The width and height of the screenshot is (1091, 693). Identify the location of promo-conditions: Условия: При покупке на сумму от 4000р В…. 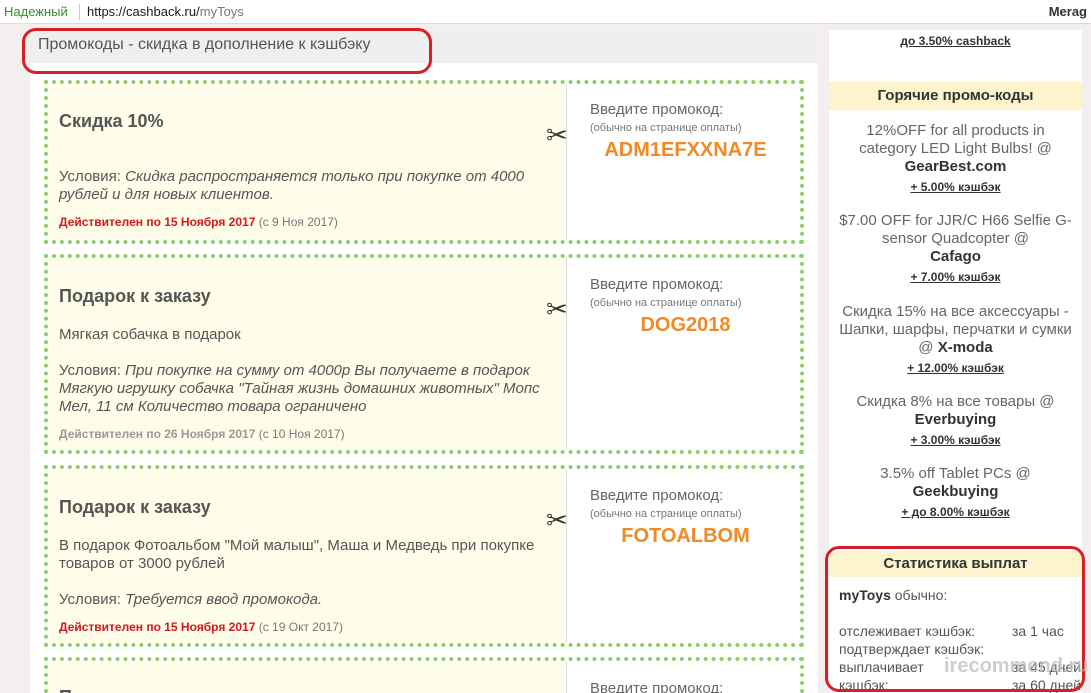
(299, 388).